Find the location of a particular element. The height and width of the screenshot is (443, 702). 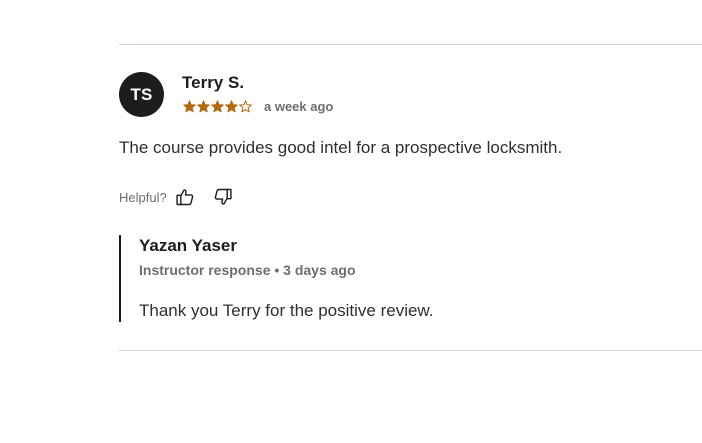

avatar: TS is located at coordinates (141, 94).